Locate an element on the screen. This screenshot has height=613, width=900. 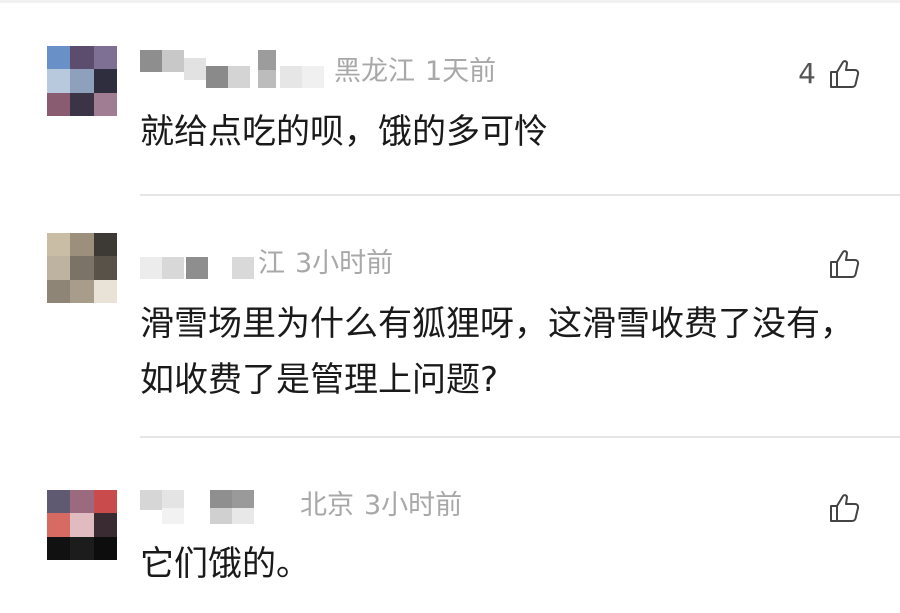
comment-text: 它们饿的。 is located at coordinates (225, 564).